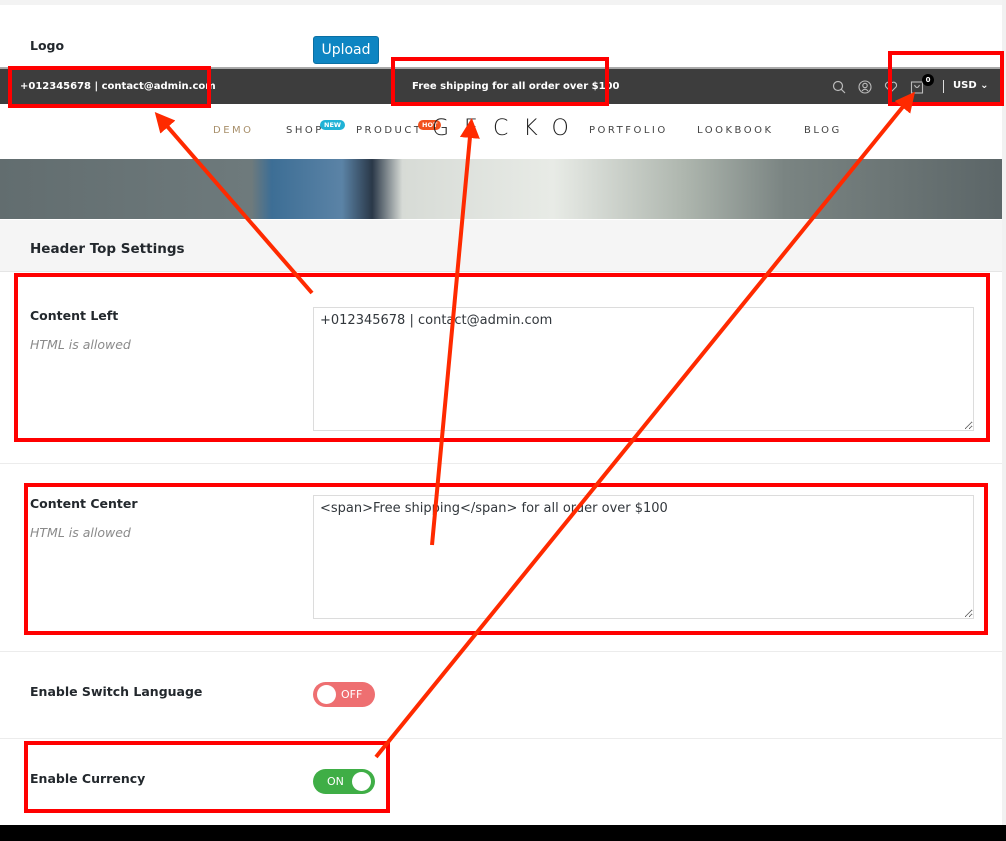  Describe the element at coordinates (233, 130) in the screenshot. I see `nav-item-demo: DEMO` at that location.